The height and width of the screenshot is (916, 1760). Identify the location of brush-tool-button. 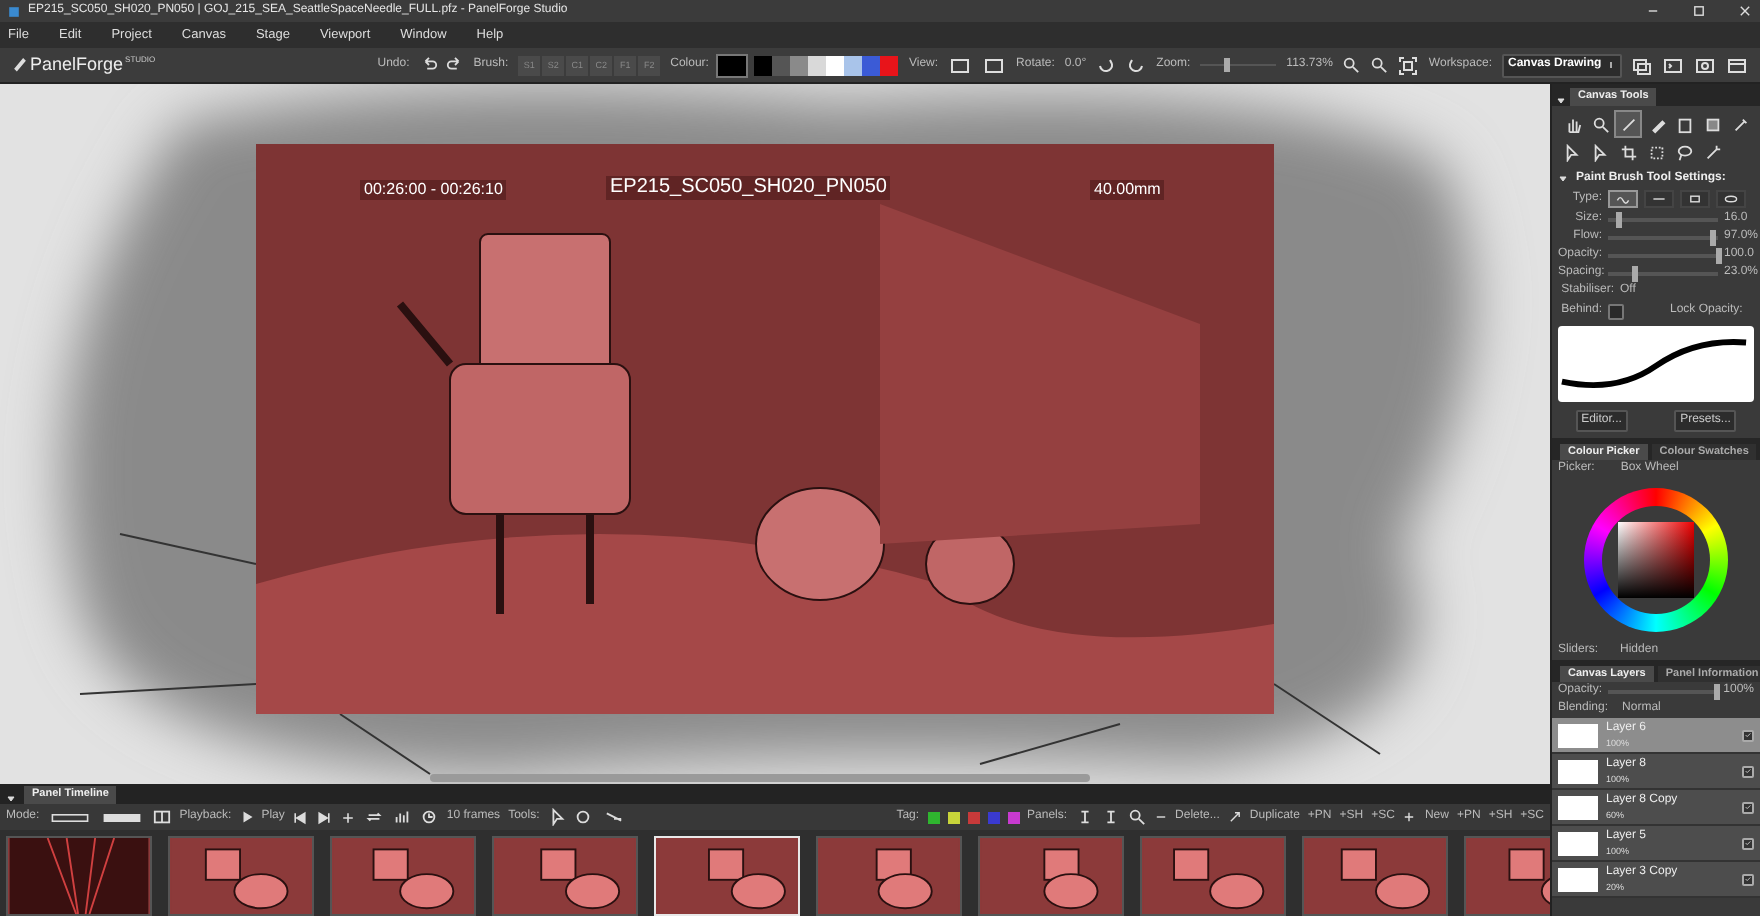
(1628, 124).